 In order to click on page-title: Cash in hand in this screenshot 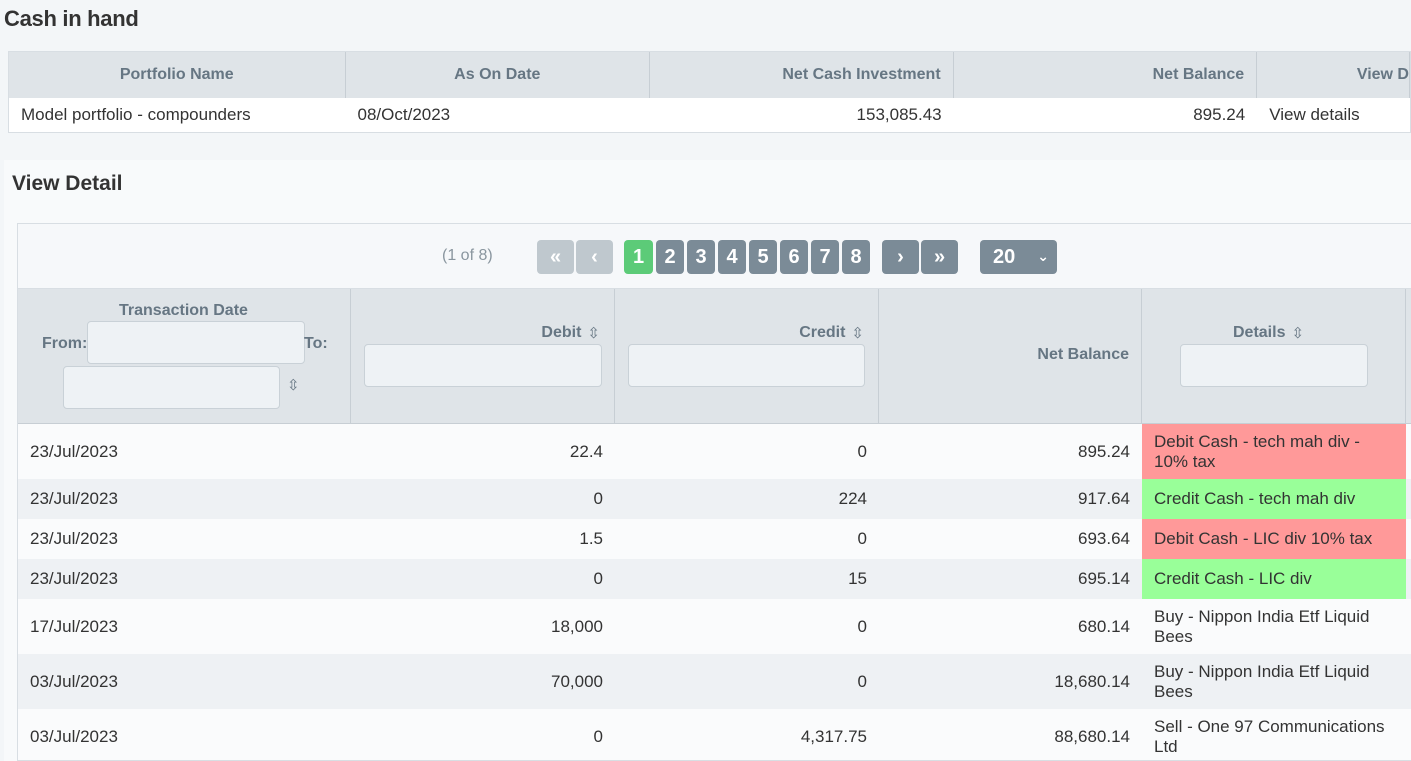, I will do `click(71, 18)`.